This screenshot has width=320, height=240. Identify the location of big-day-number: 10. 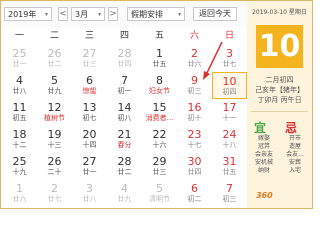
(279, 46).